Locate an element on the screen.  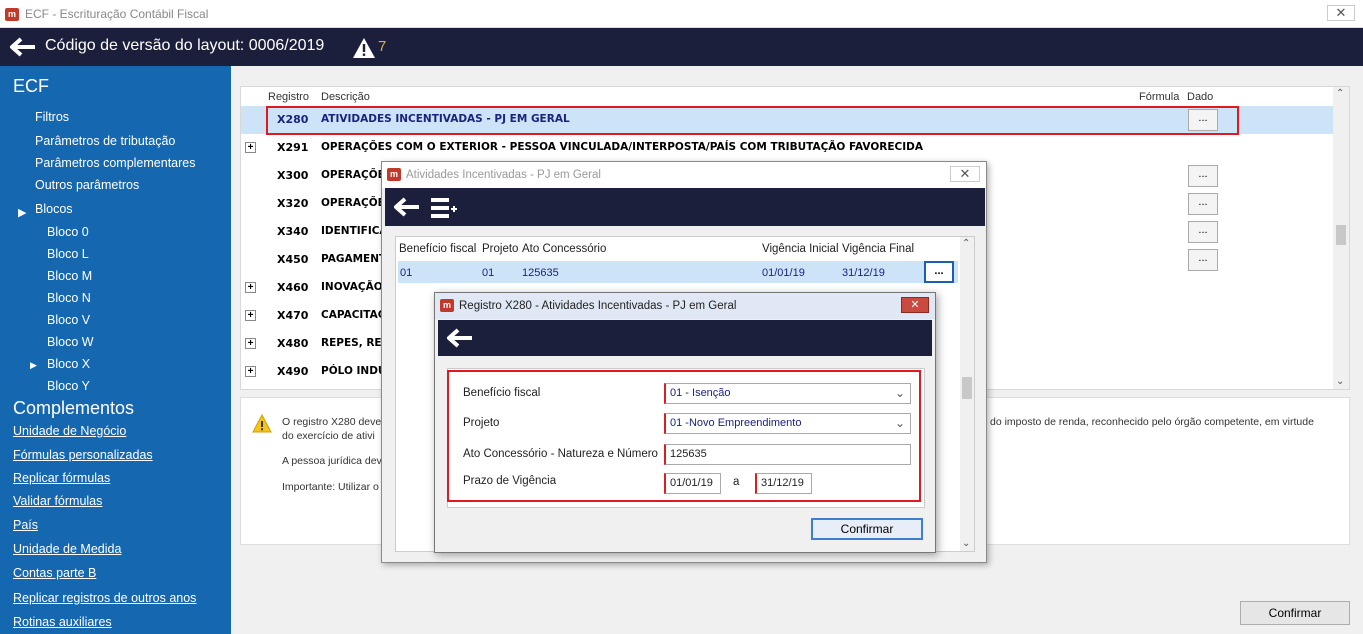
add-record-icon is located at coordinates (445, 208).